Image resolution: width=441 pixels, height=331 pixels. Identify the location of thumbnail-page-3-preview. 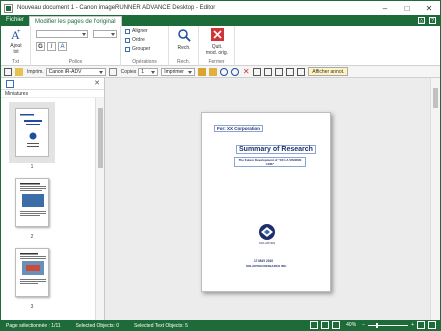
(33, 268).